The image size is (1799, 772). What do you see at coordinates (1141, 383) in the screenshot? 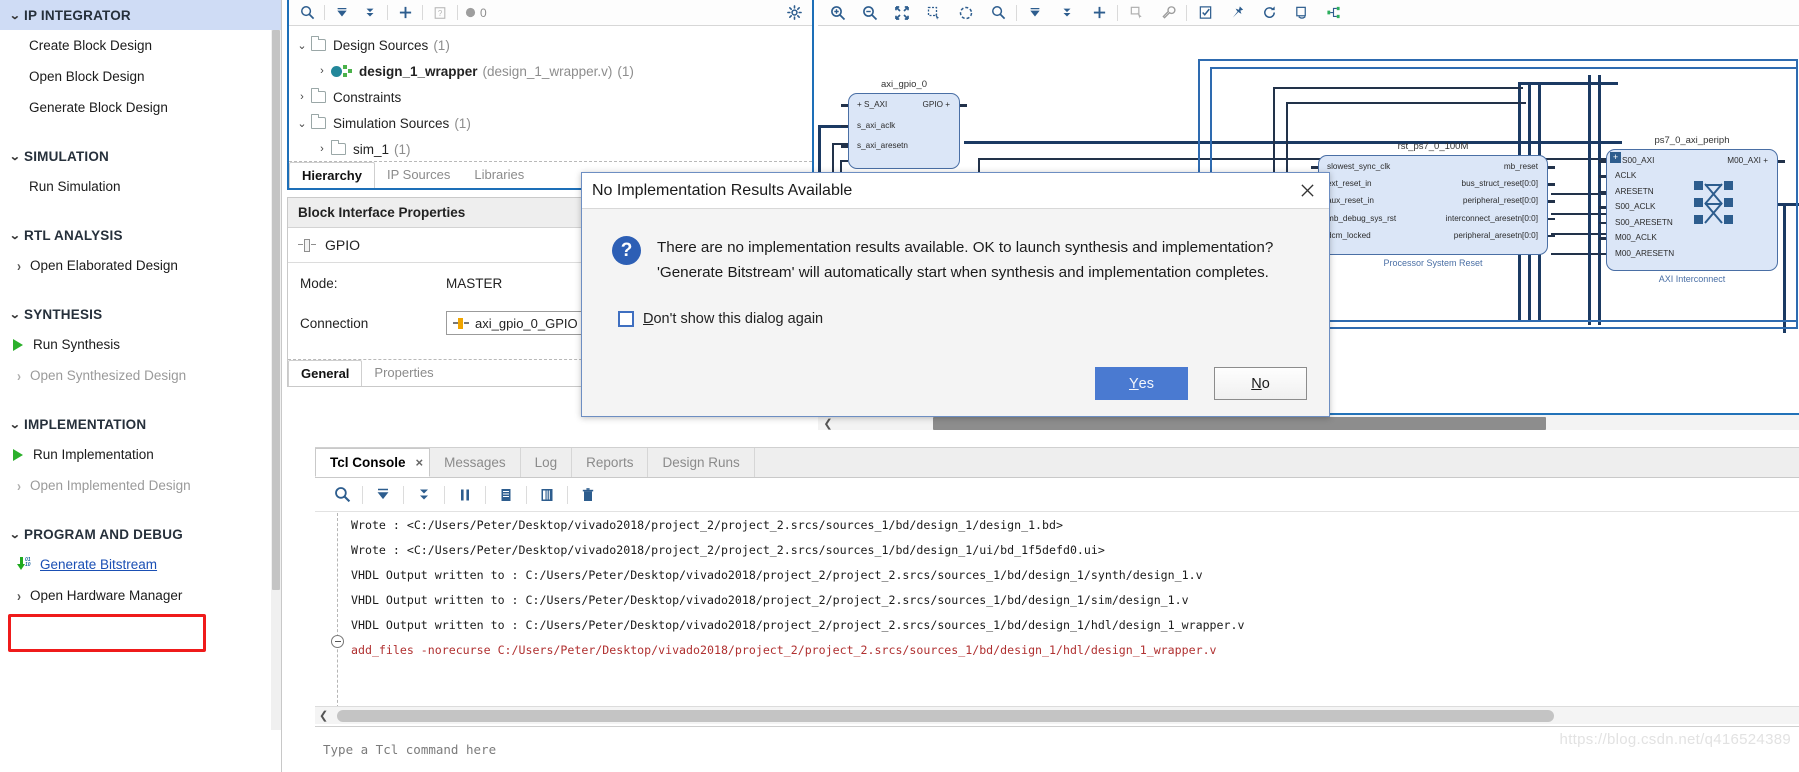
I see `yes-button: Yes` at bounding box center [1141, 383].